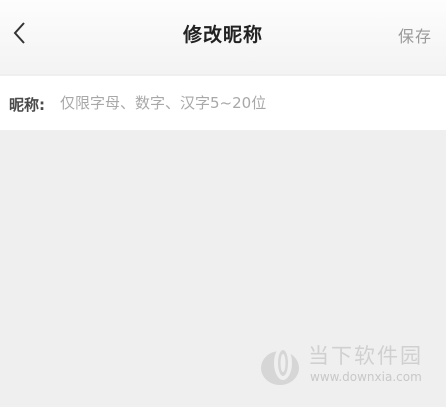 Image resolution: width=446 pixels, height=407 pixels. What do you see at coordinates (280, 365) in the screenshot?
I see `watermark-logo-icon` at bounding box center [280, 365].